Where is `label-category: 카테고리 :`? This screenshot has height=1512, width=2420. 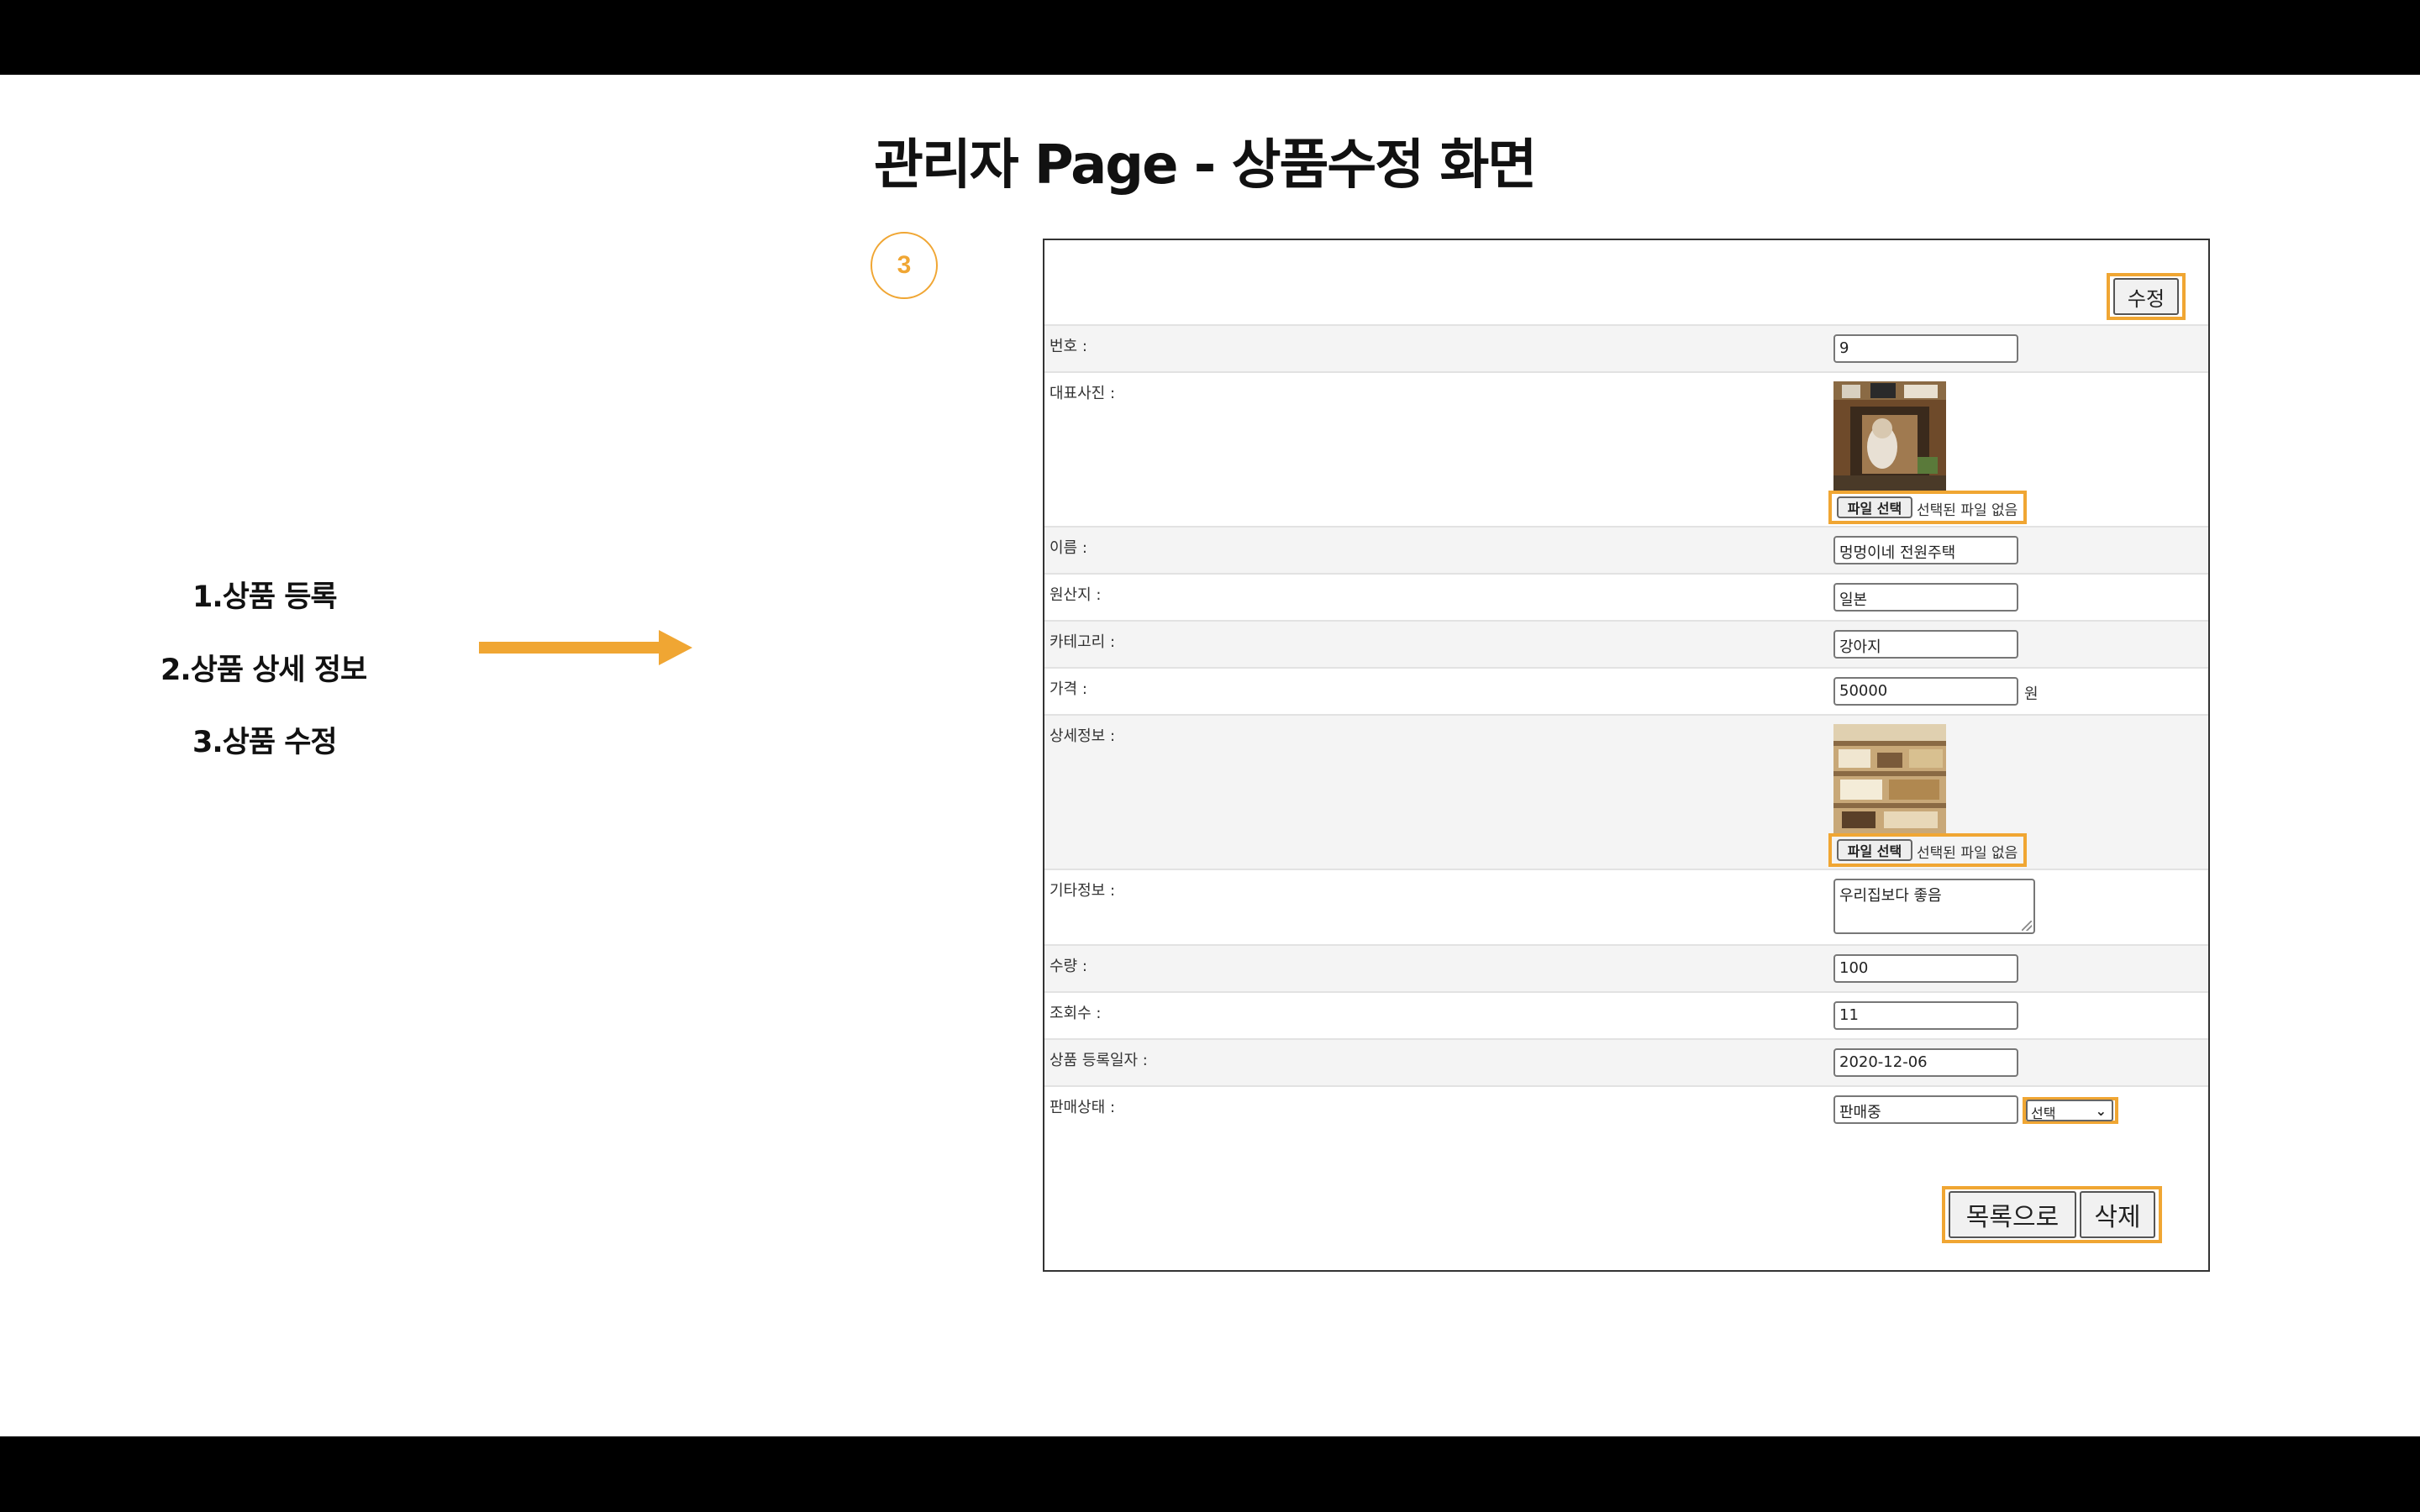
label-category: 카테고리 : is located at coordinates (1083, 642).